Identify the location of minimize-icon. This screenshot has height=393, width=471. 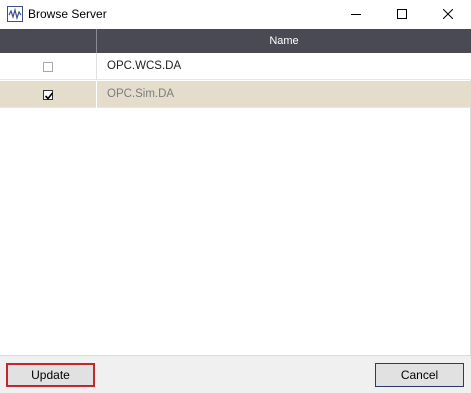
(356, 15).